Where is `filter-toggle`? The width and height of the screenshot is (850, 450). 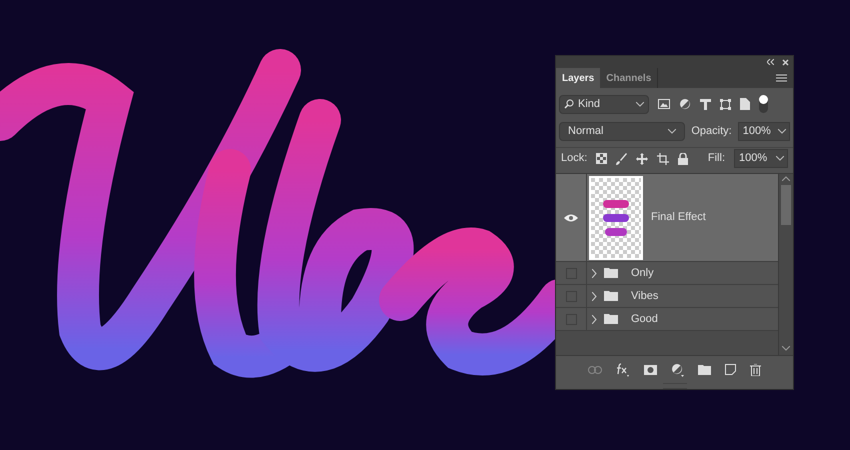
filter-toggle is located at coordinates (763, 104).